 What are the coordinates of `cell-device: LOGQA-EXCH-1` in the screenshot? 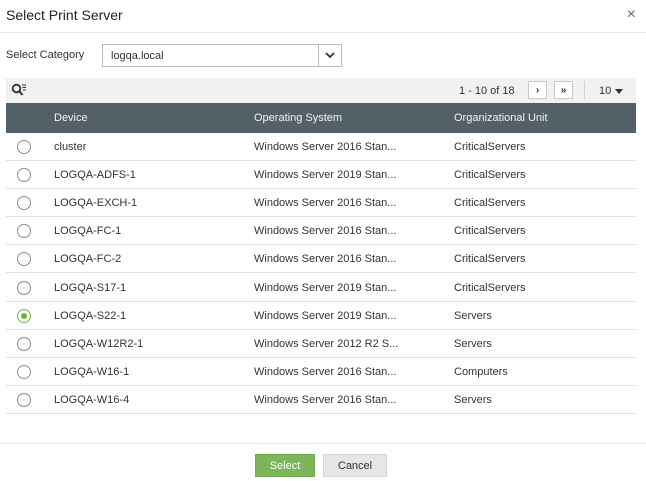 It's located at (96, 203).